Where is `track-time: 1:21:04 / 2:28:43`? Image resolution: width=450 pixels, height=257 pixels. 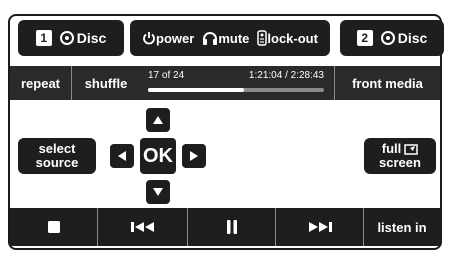
track-time: 1:21:04 / 2:28:43 is located at coordinates (286, 75).